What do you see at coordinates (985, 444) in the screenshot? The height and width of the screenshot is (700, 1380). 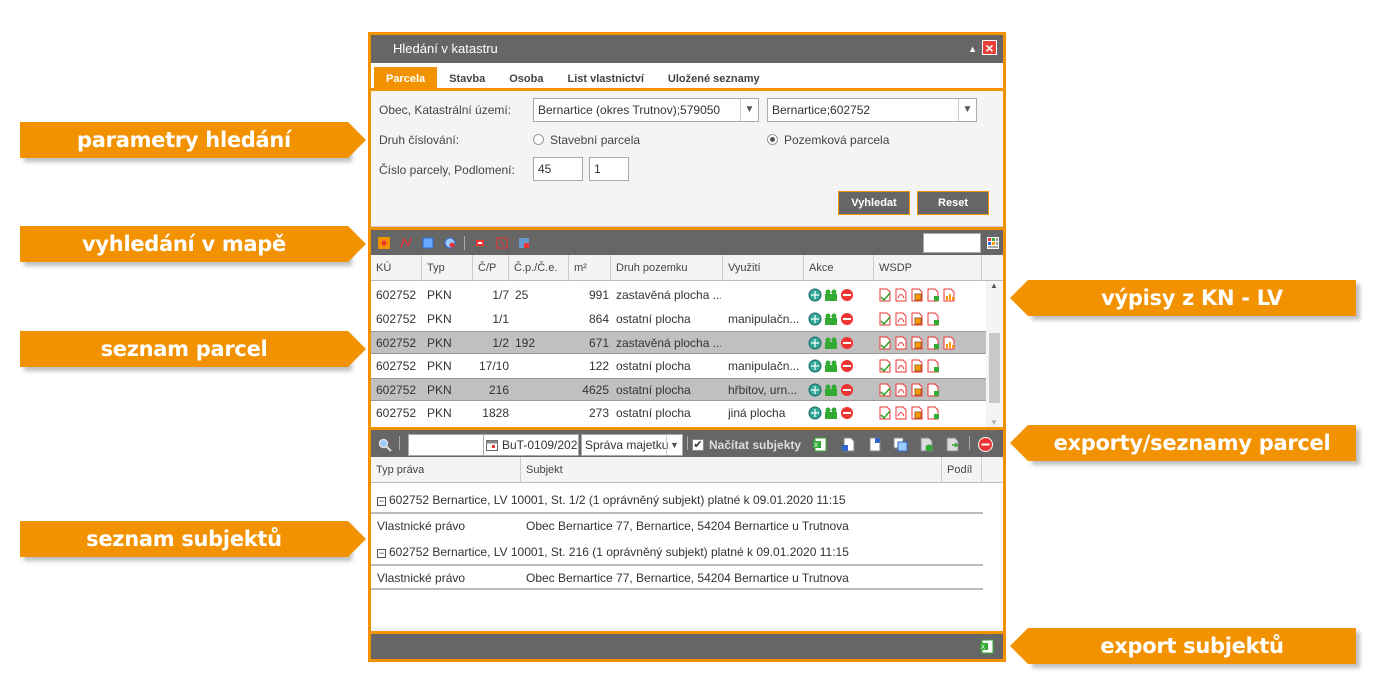 I see `clear-list-icon` at bounding box center [985, 444].